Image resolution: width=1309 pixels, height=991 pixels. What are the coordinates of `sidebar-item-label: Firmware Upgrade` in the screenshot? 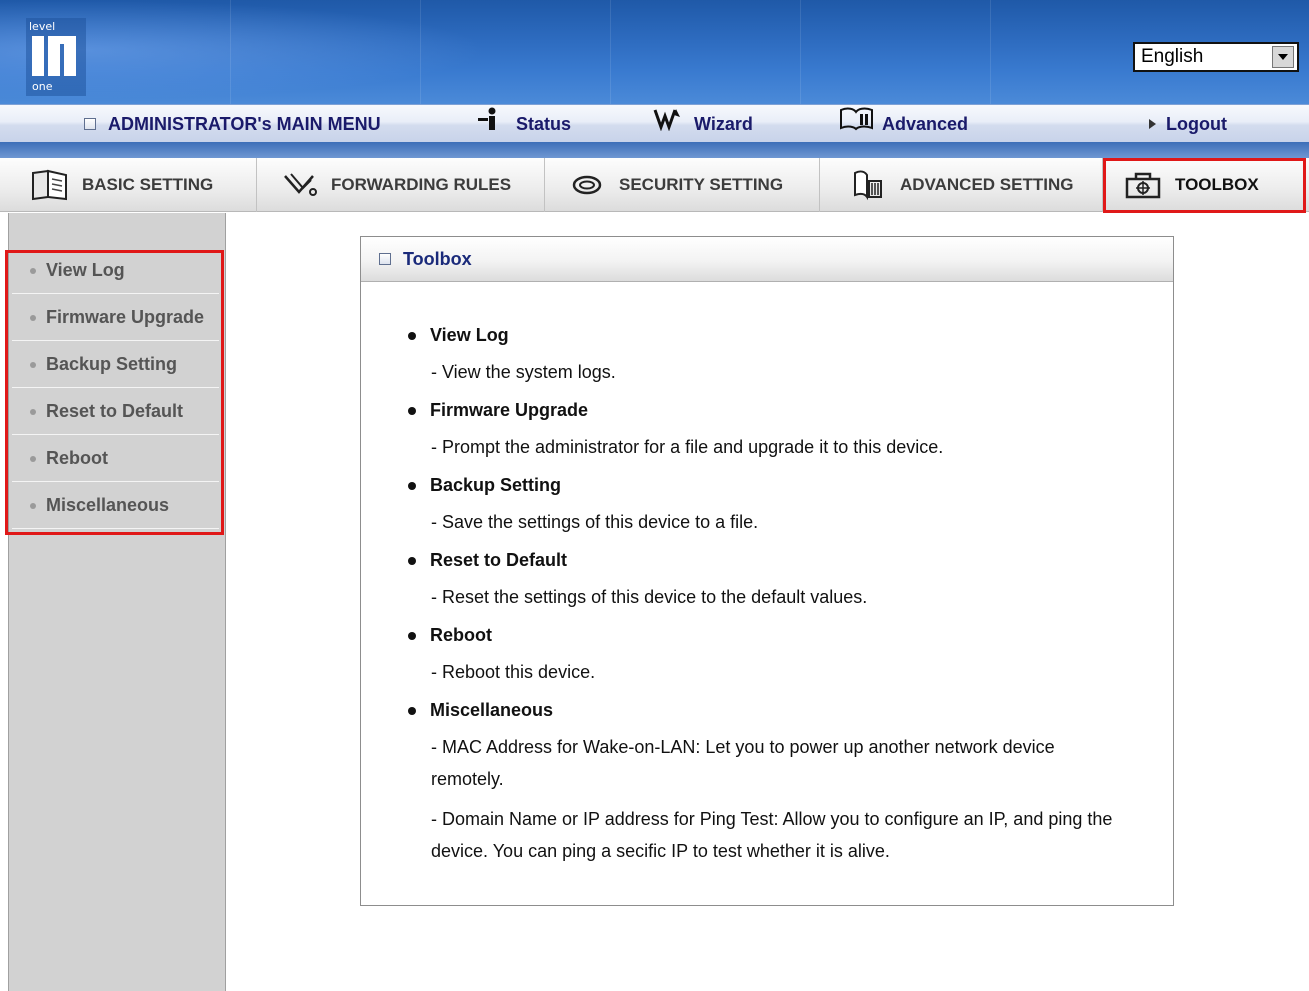 It's located at (125, 317).